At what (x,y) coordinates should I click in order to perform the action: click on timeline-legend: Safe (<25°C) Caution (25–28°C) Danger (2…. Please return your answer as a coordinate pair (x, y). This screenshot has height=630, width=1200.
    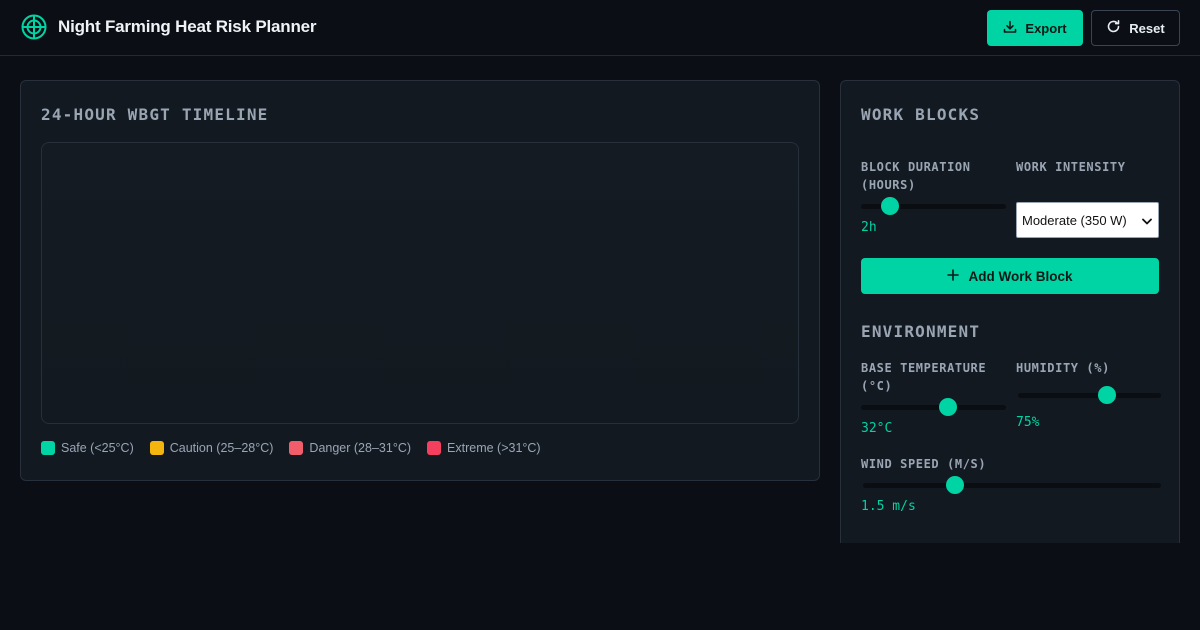
    Looking at the image, I should click on (291, 448).